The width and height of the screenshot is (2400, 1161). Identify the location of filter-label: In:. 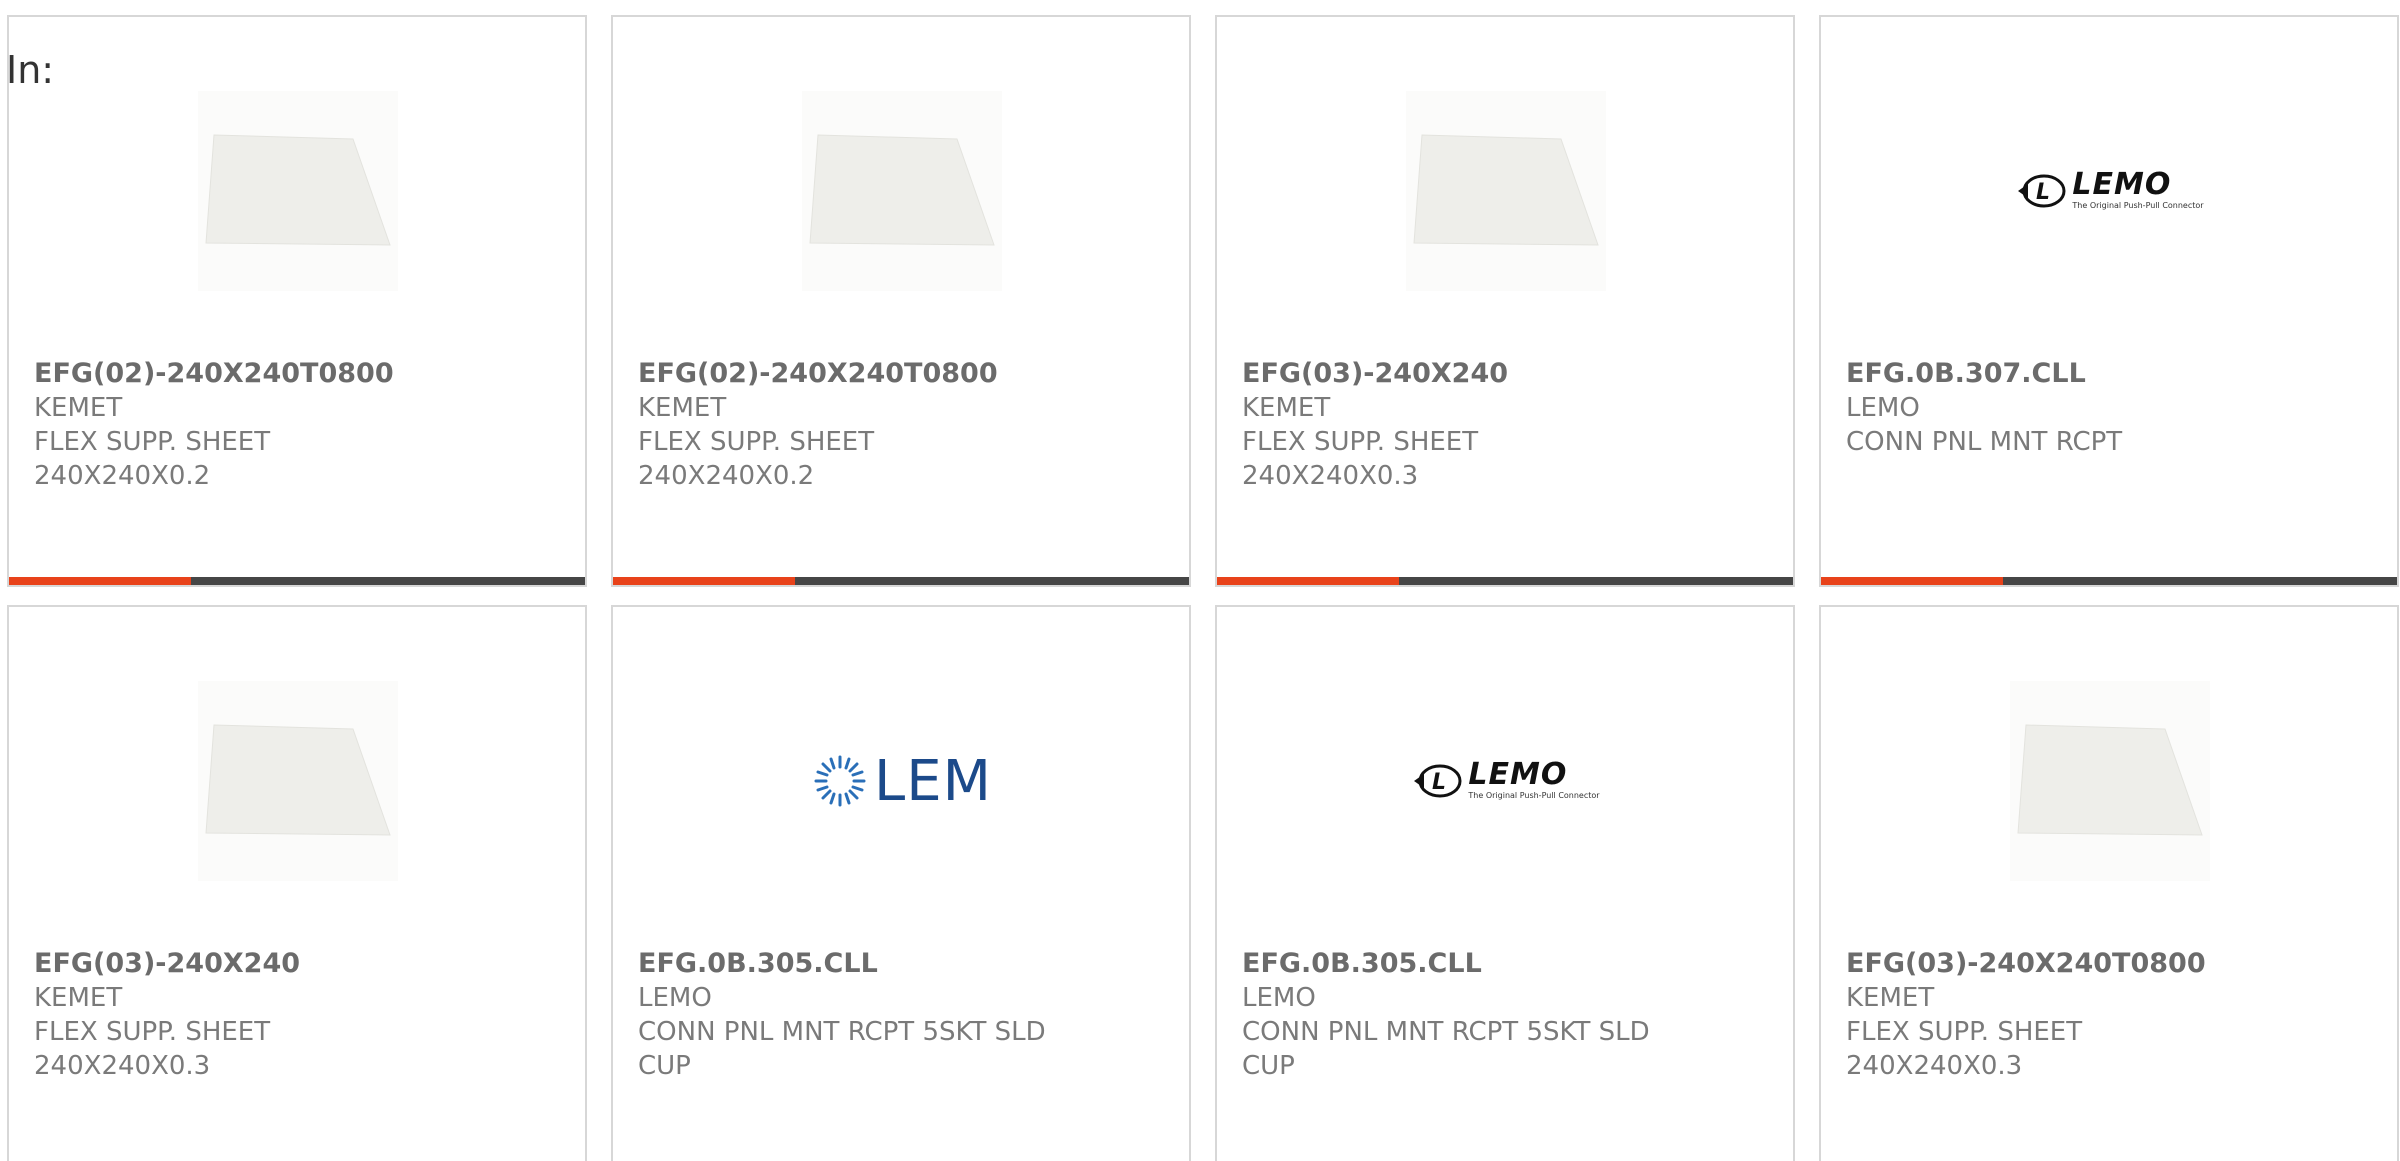
(30, 70).